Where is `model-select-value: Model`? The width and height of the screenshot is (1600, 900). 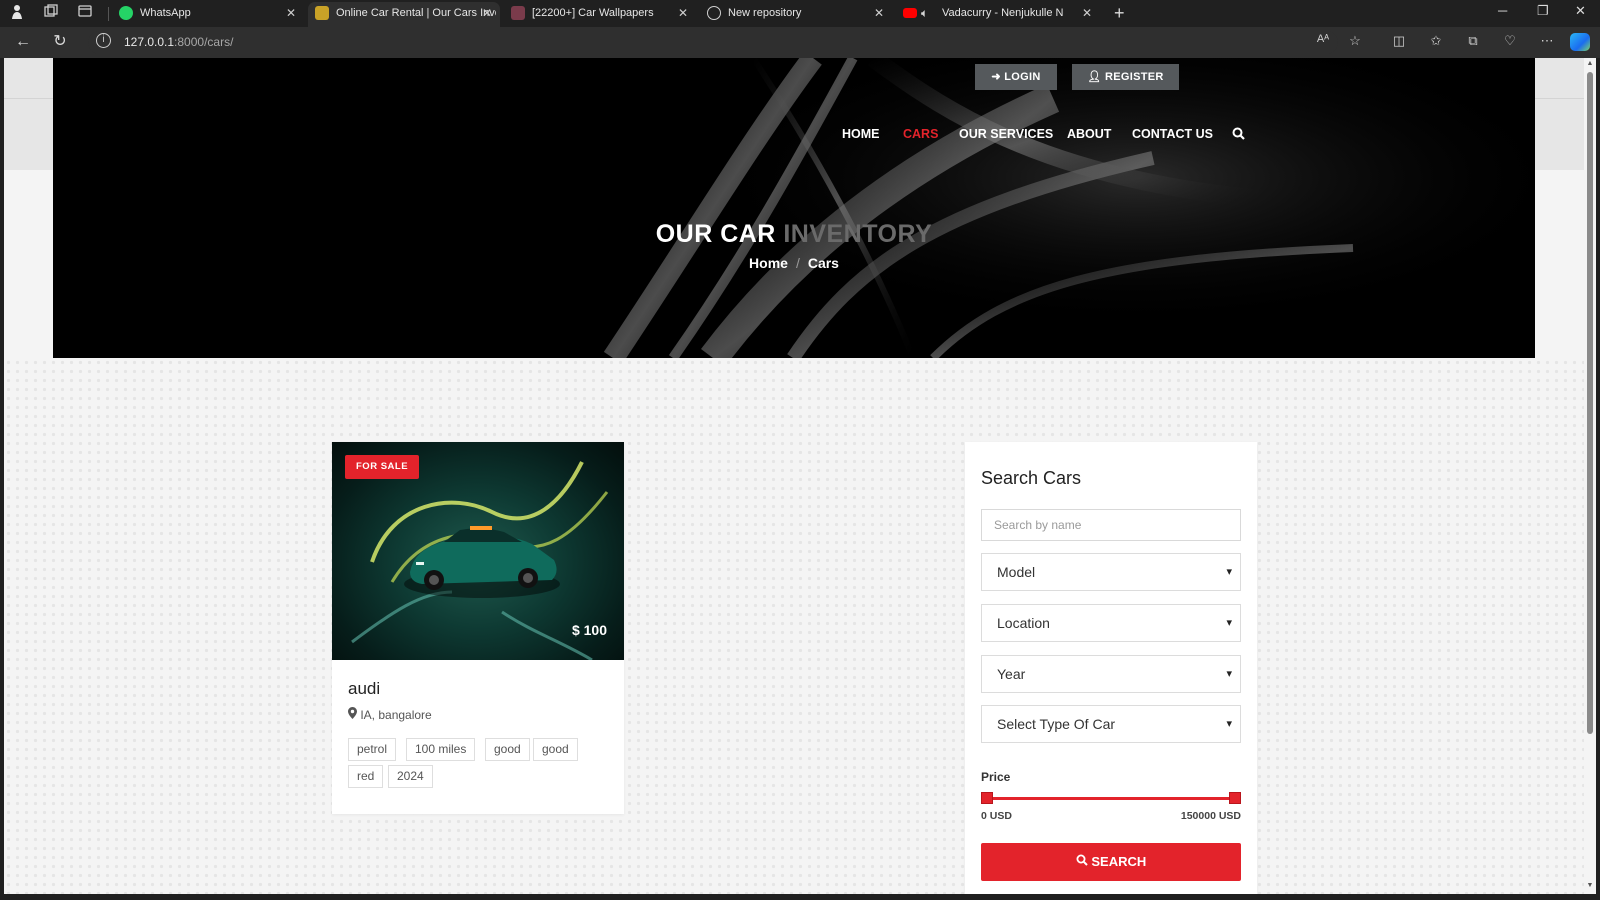 model-select-value: Model is located at coordinates (1016, 572).